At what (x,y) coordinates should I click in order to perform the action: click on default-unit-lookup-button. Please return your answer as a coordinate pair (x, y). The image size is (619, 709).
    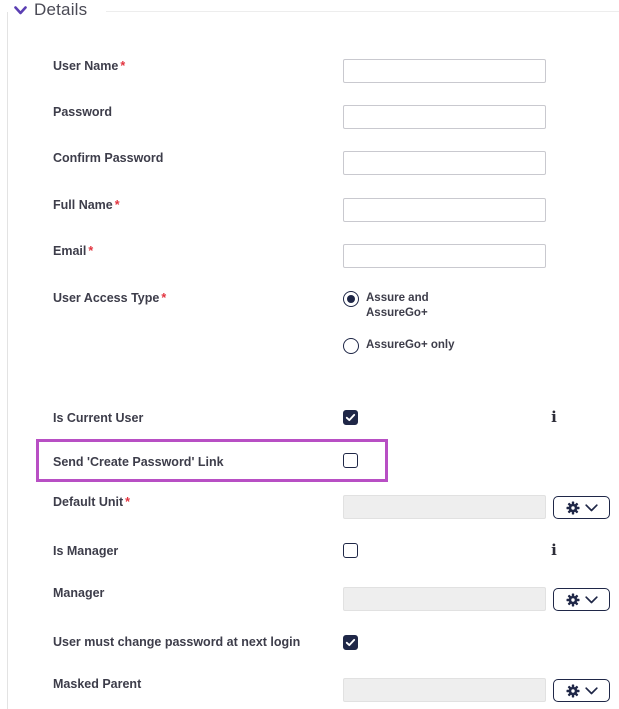
    Looking at the image, I should click on (581, 507).